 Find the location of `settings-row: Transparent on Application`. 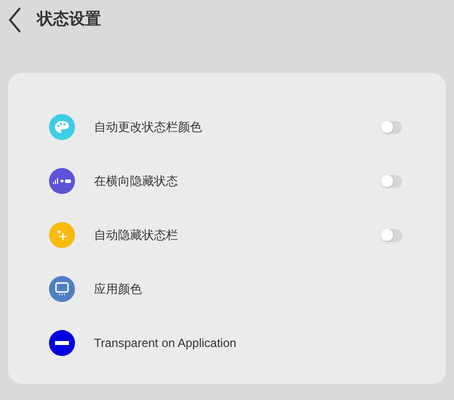

settings-row: Transparent on Application is located at coordinates (227, 343).